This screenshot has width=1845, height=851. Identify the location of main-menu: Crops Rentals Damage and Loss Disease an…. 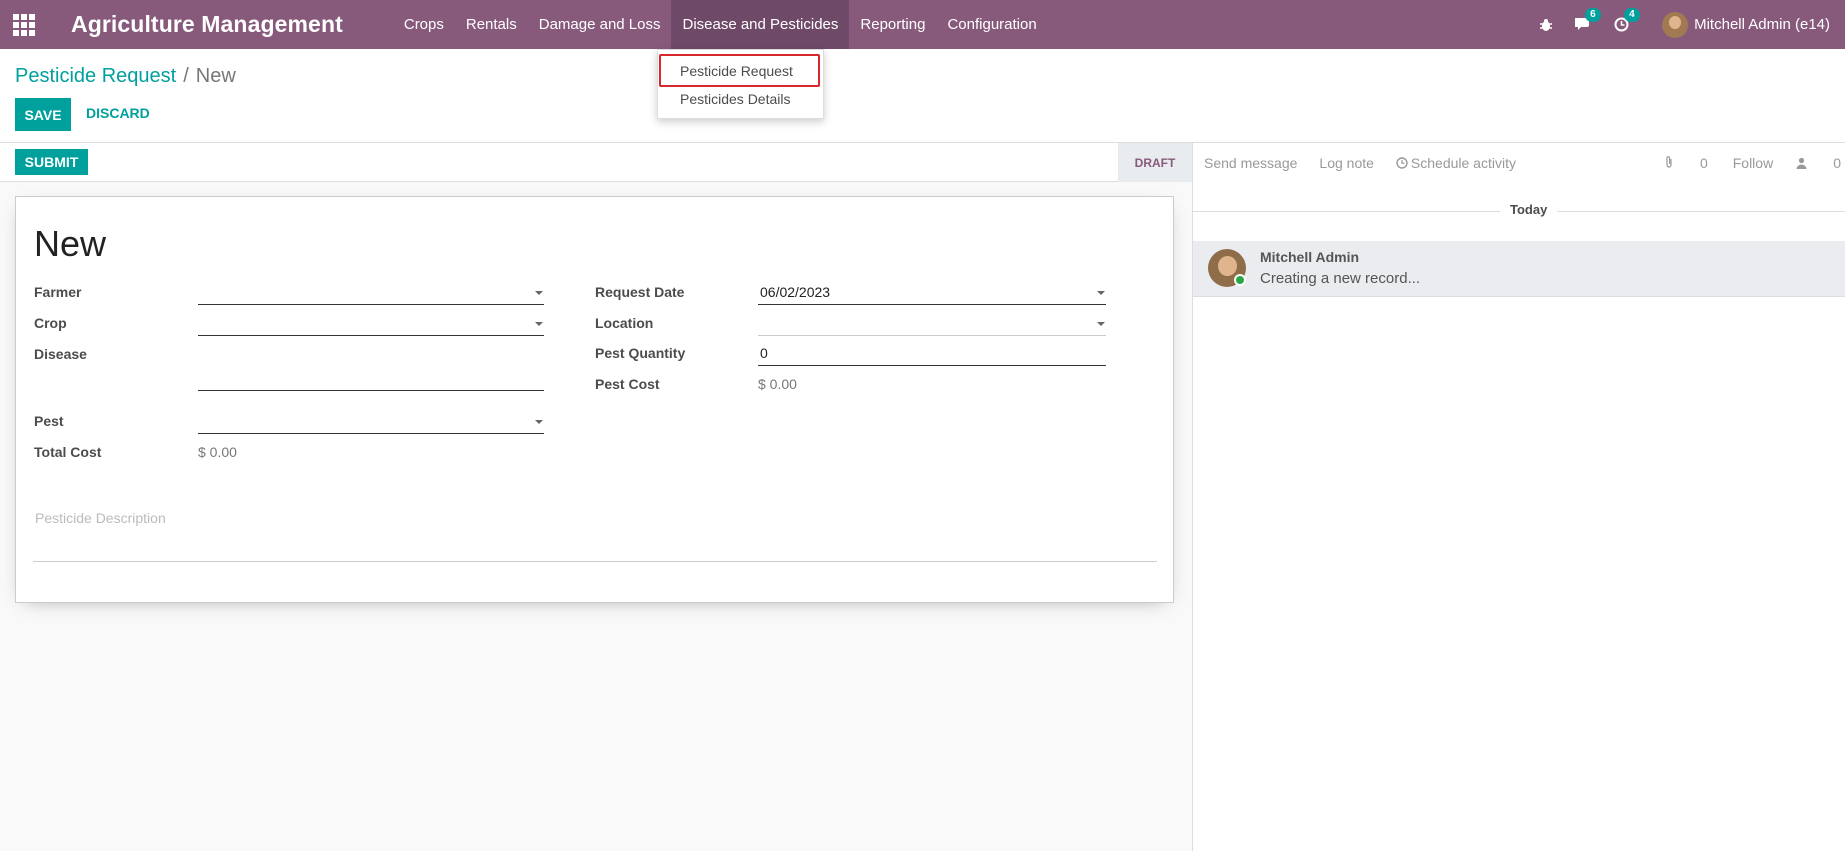
(720, 24).